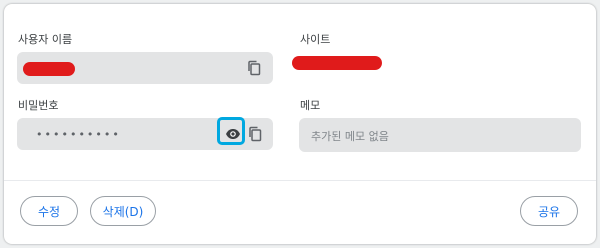  Describe the element at coordinates (78, 134) in the screenshot. I see `password-masked-value: ••••••••••` at that location.